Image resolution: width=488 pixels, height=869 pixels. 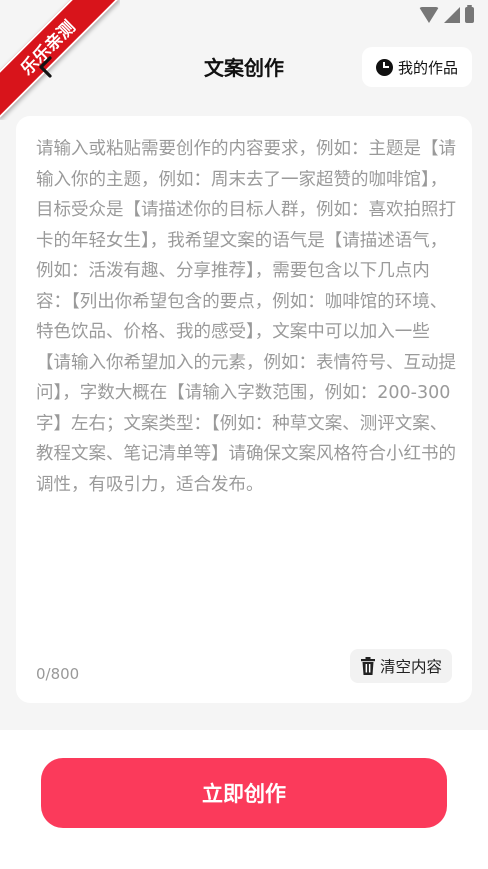 I want to click on chevron-left-icon, so click(x=45, y=67).